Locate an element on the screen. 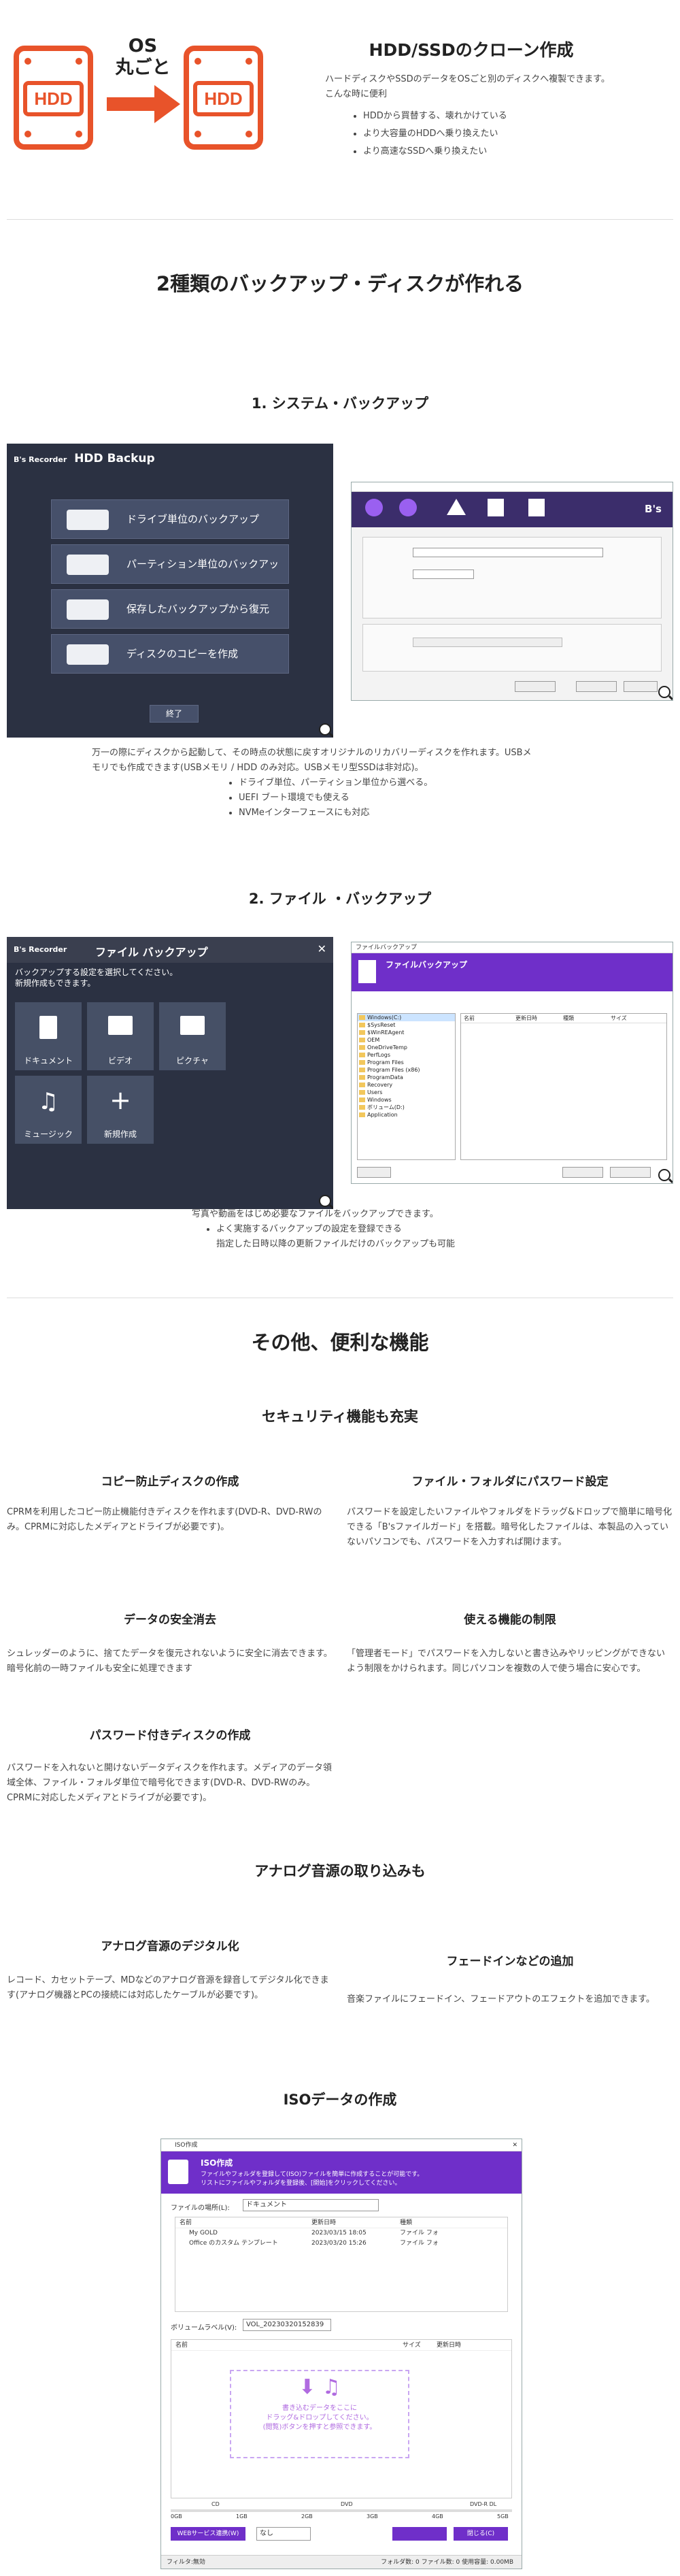  location-label: ファイルの場所(L): is located at coordinates (201, 2209).